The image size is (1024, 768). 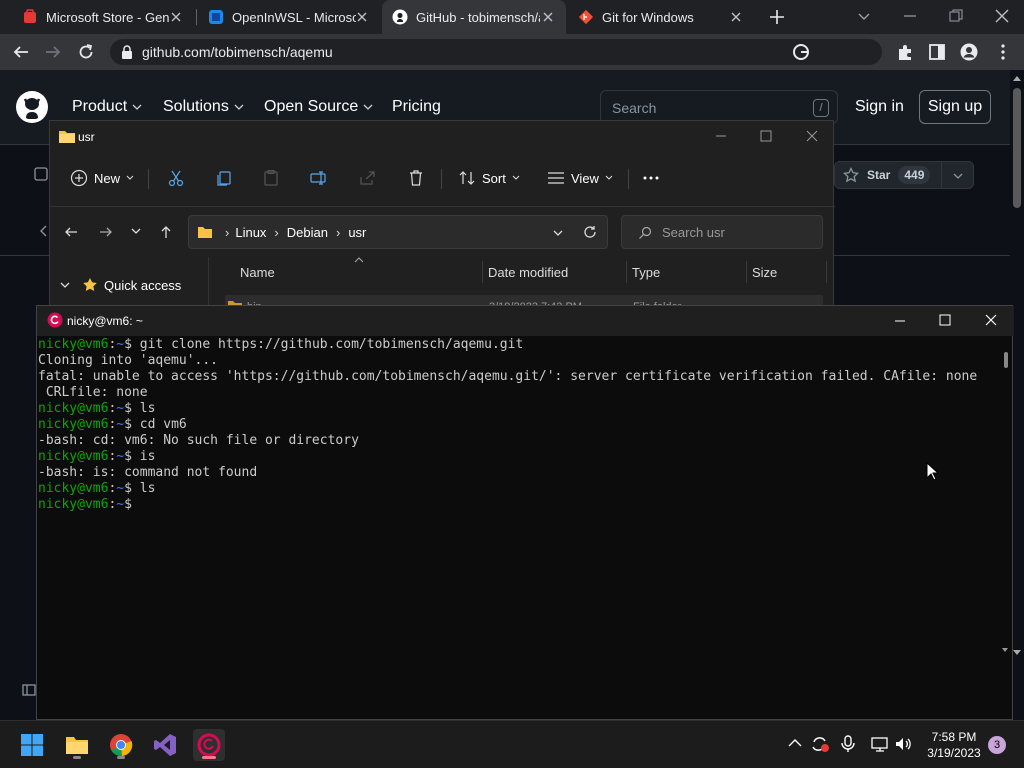 What do you see at coordinates (289, 17) in the screenshot?
I see `tab-openinwsl: OpenInWSL - Microsoft` at bounding box center [289, 17].